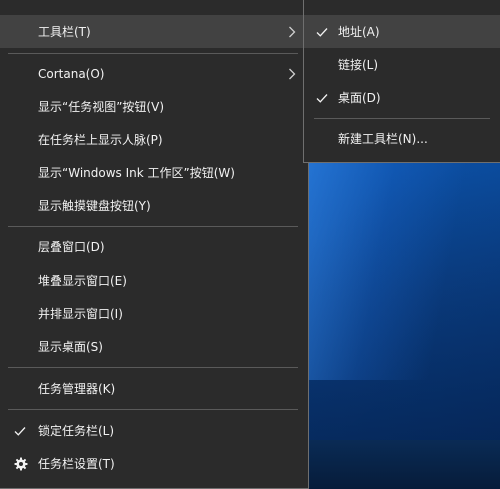 This screenshot has width=500, height=489. Describe the element at coordinates (71, 73) in the screenshot. I see `menu-item-label: Cortana(O)` at that location.